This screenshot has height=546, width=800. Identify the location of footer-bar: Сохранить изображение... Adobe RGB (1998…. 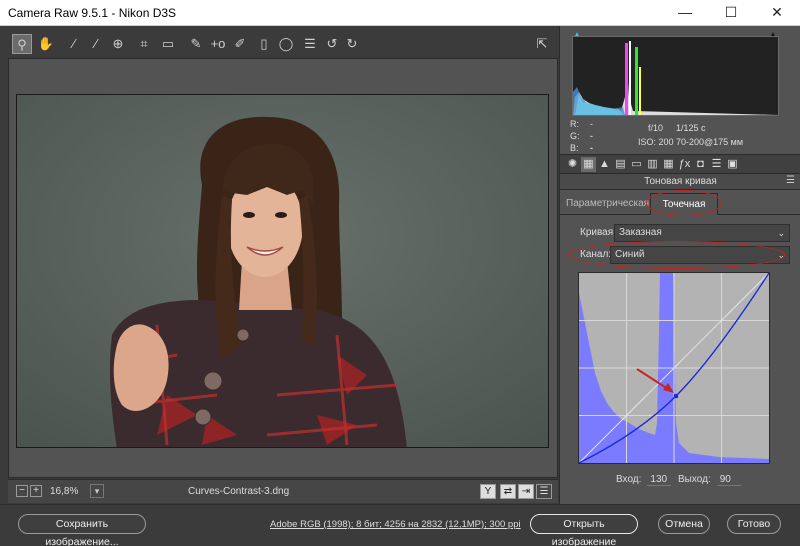
(400, 525).